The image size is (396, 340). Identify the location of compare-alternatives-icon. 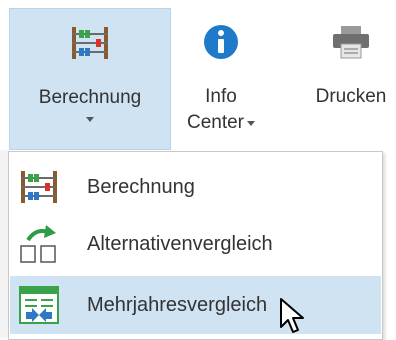
(39, 244).